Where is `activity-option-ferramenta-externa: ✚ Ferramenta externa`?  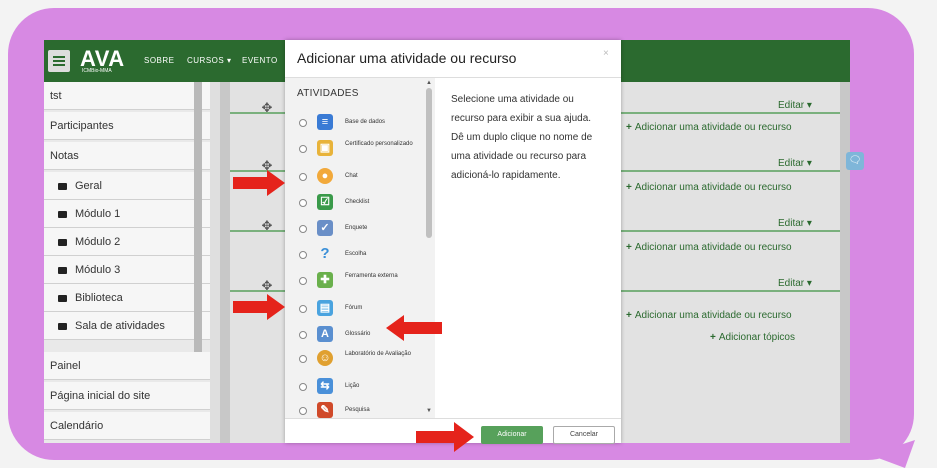
activity-option-ferramenta-externa: ✚ Ferramenta externa is located at coordinates (361, 282).